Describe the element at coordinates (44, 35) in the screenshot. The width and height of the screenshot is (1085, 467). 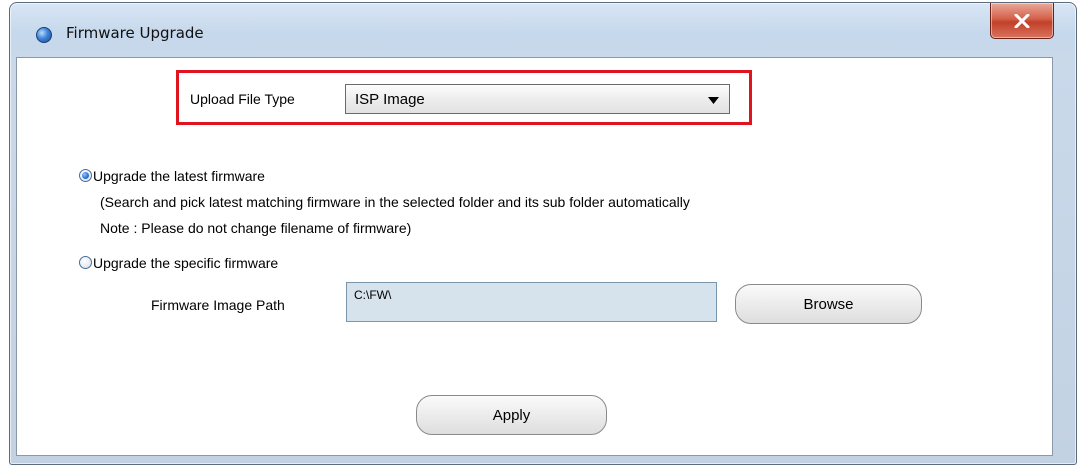
I see `app-globe-icon` at that location.